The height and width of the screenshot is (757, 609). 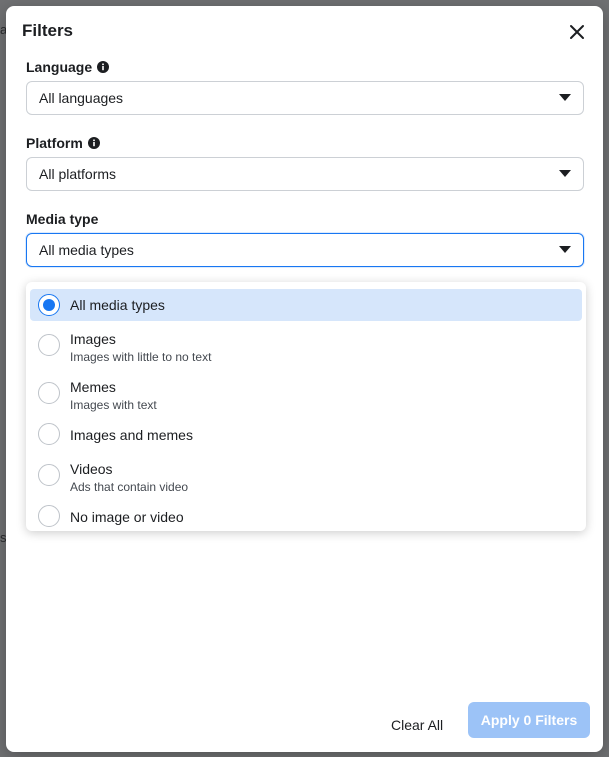 What do you see at coordinates (117, 305) in the screenshot?
I see `option-label: All media types` at bounding box center [117, 305].